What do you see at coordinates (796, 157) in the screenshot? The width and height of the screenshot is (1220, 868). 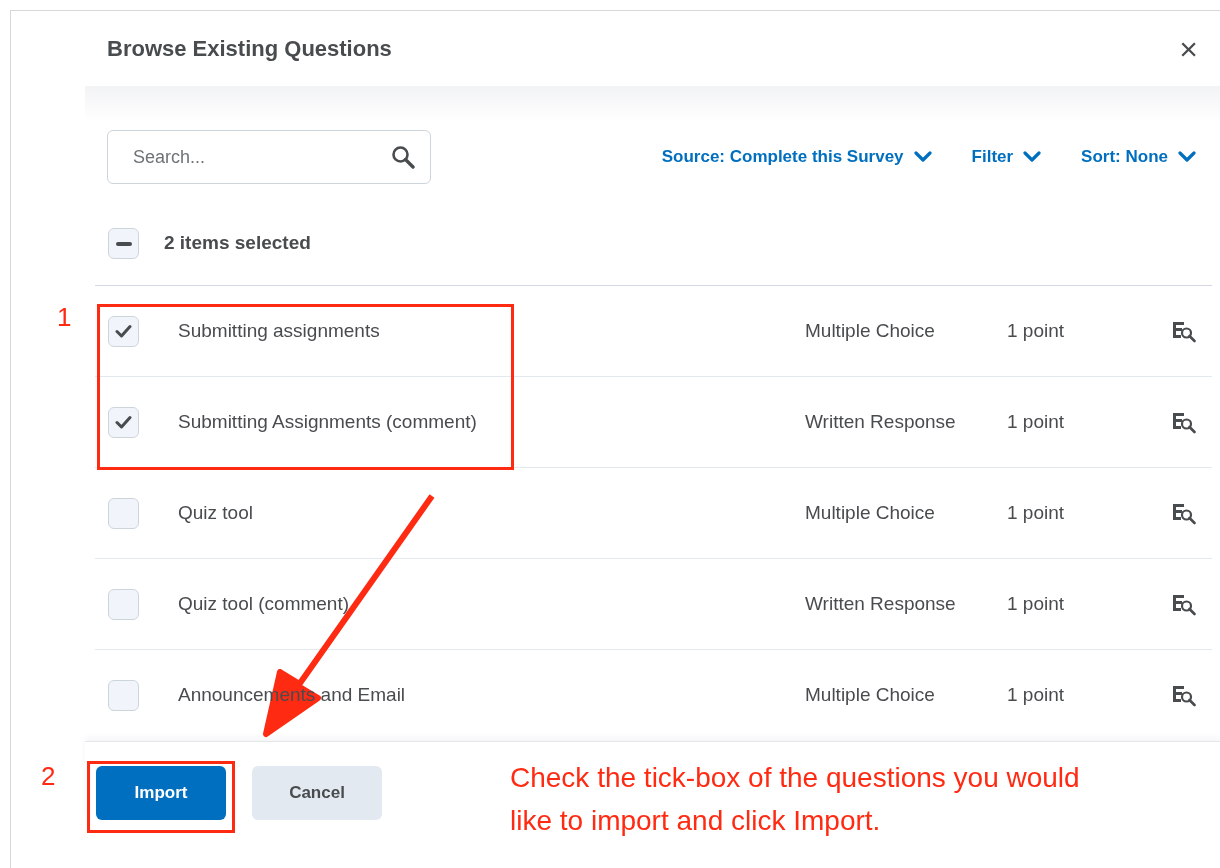 I see `dropdown-button: Source: Complete this Survey` at bounding box center [796, 157].